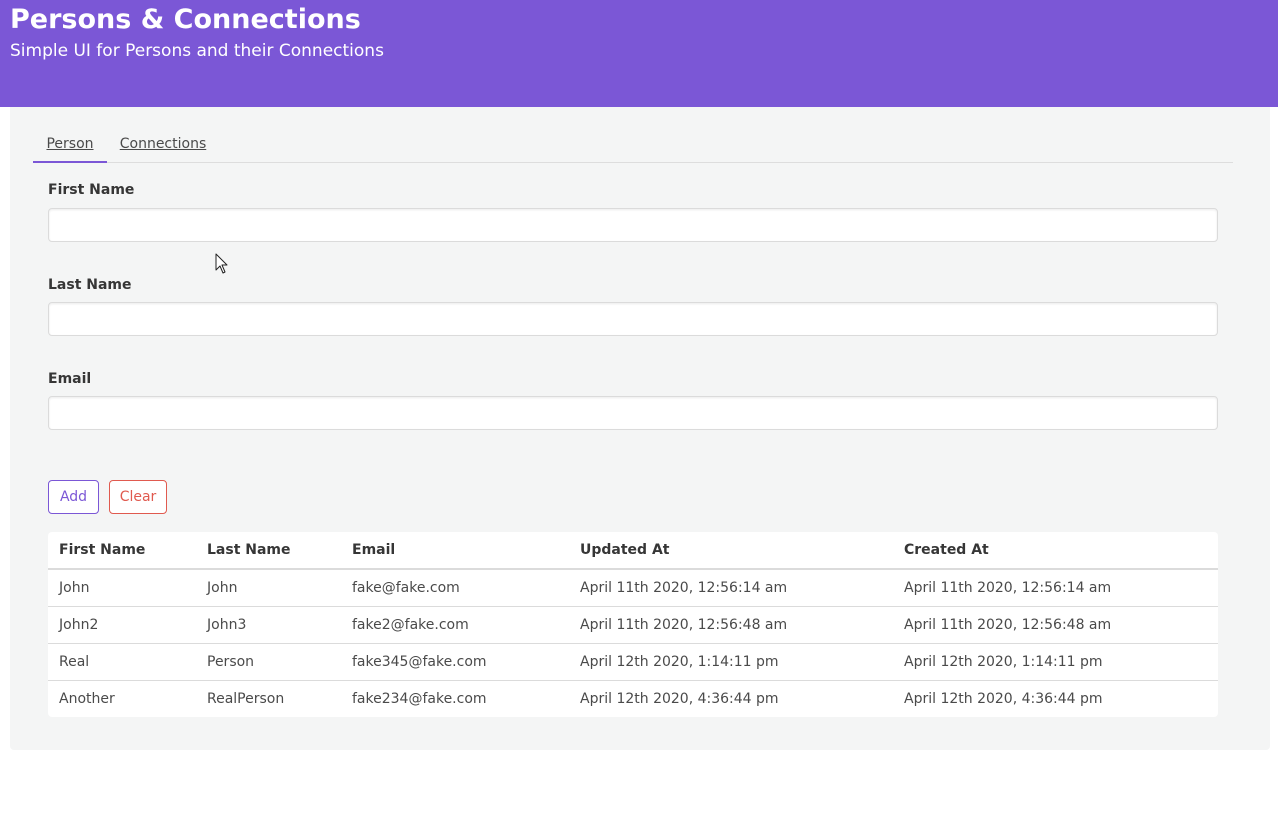 This screenshot has height=822, width=1278. I want to click on add-button: Add, so click(73, 497).